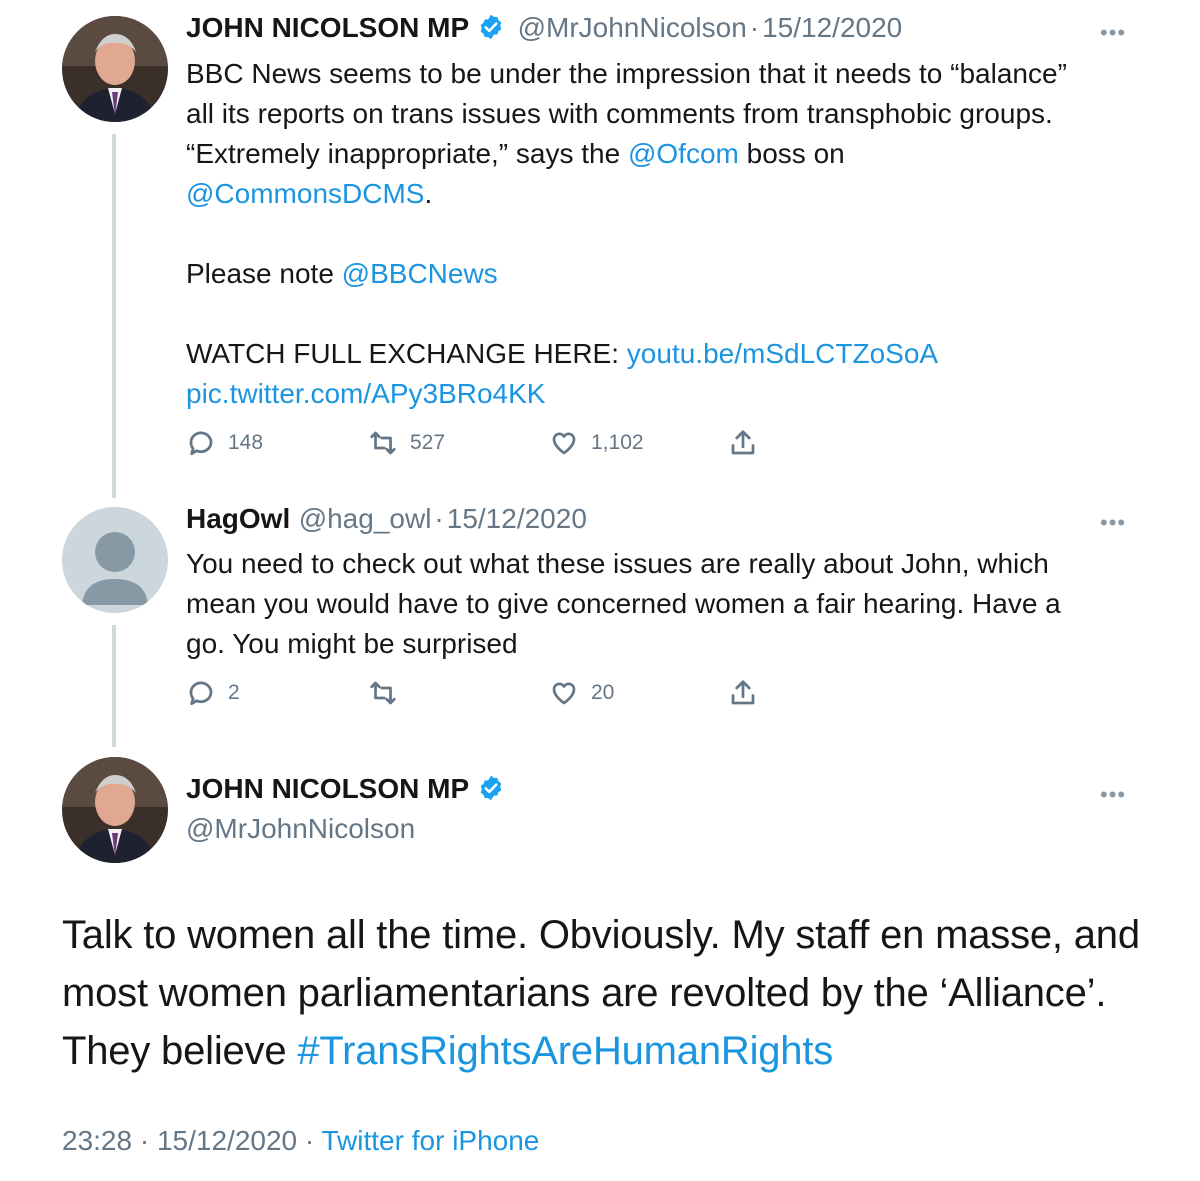  I want to click on tweet2-author-name: HagOwl, so click(238, 518).